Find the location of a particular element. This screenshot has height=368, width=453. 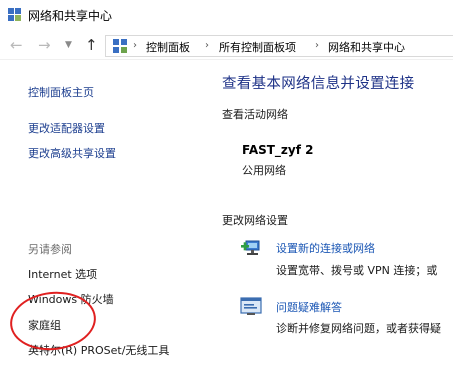

forward-arrow-icon: → is located at coordinates (44, 45).